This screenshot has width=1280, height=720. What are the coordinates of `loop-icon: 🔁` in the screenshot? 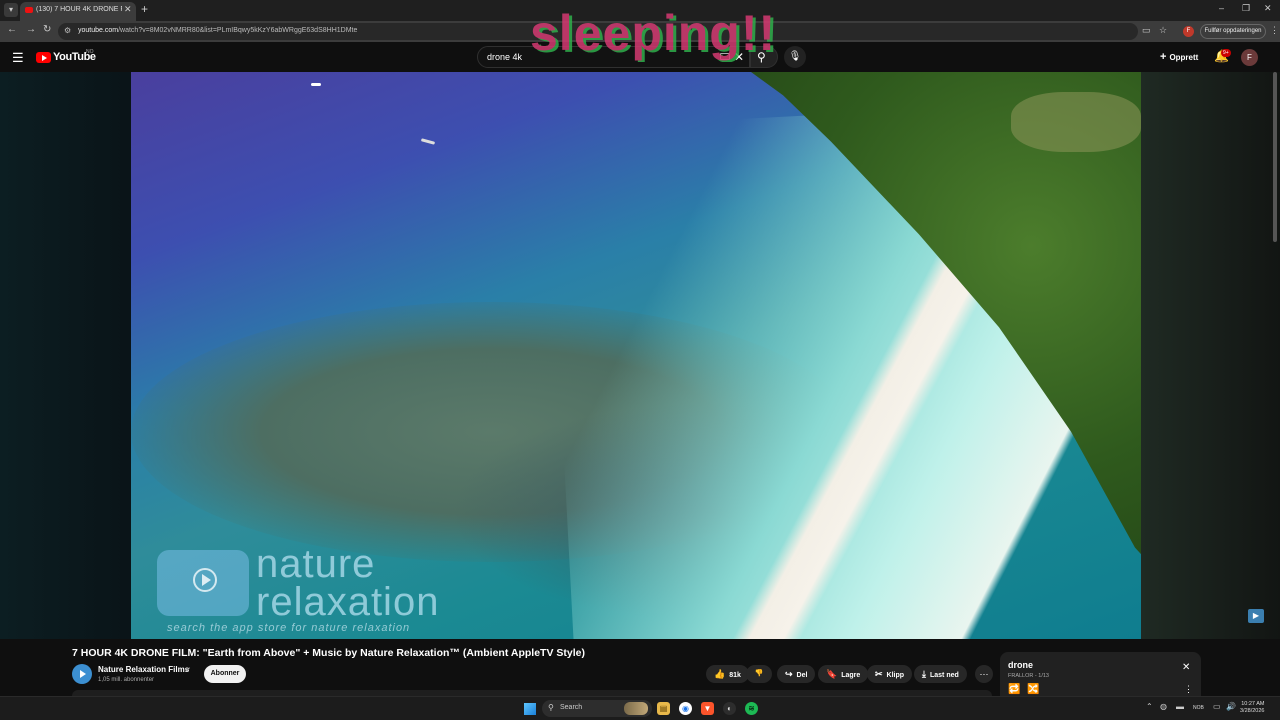 It's located at (1014, 689).